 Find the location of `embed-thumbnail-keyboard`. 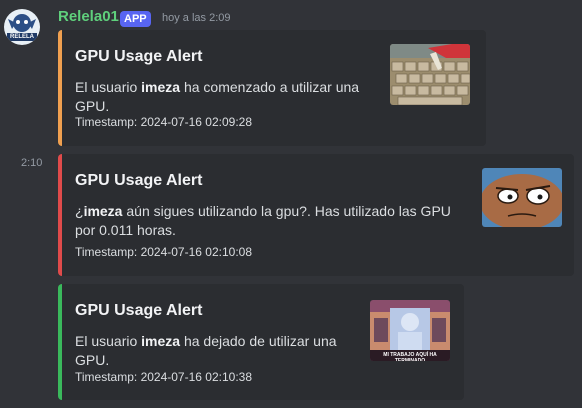

embed-thumbnail-keyboard is located at coordinates (430, 74).